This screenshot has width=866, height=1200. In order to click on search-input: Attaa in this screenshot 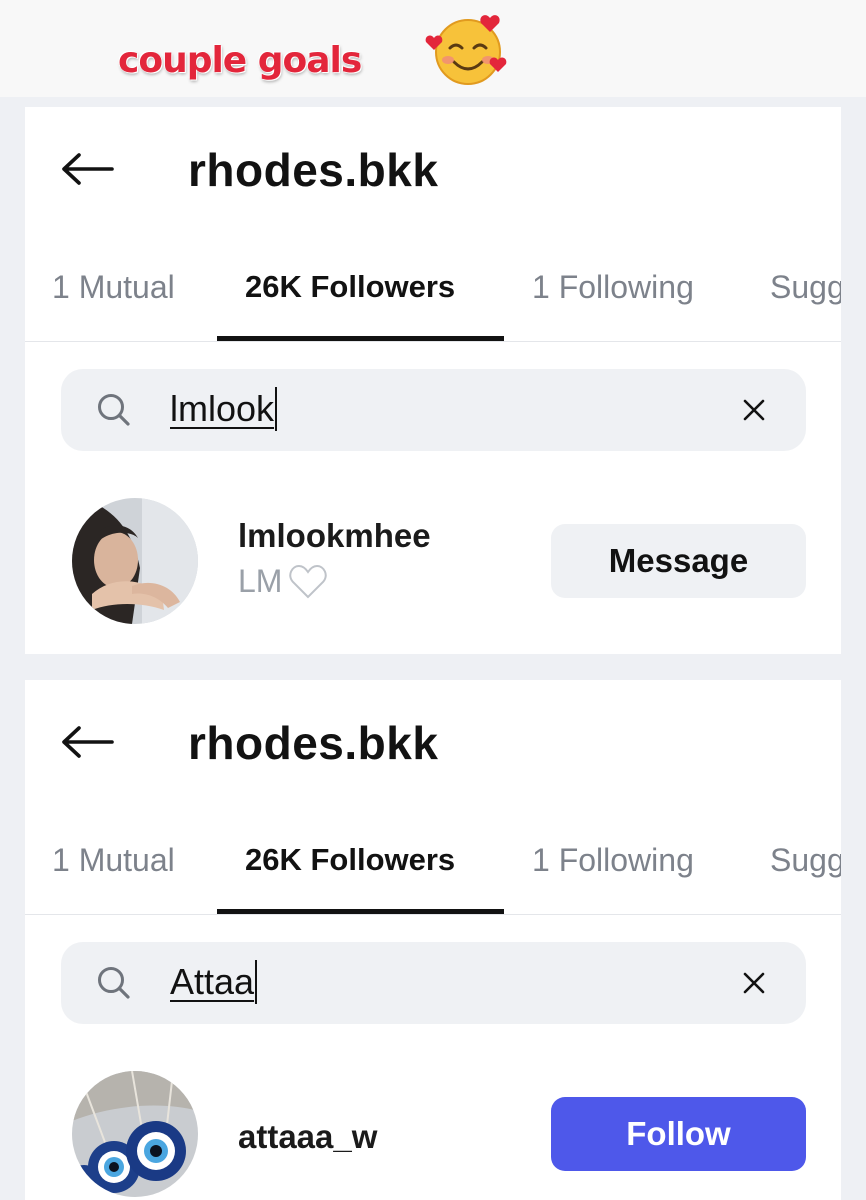, I will do `click(214, 982)`.